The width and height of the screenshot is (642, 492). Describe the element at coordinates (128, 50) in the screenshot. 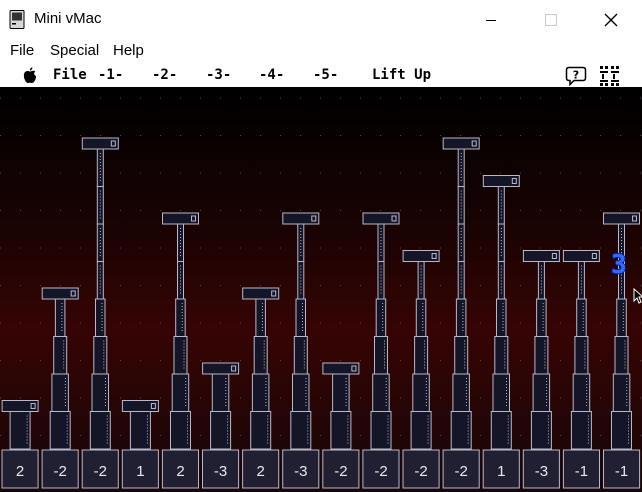

I see `host-menu-help: Help` at that location.